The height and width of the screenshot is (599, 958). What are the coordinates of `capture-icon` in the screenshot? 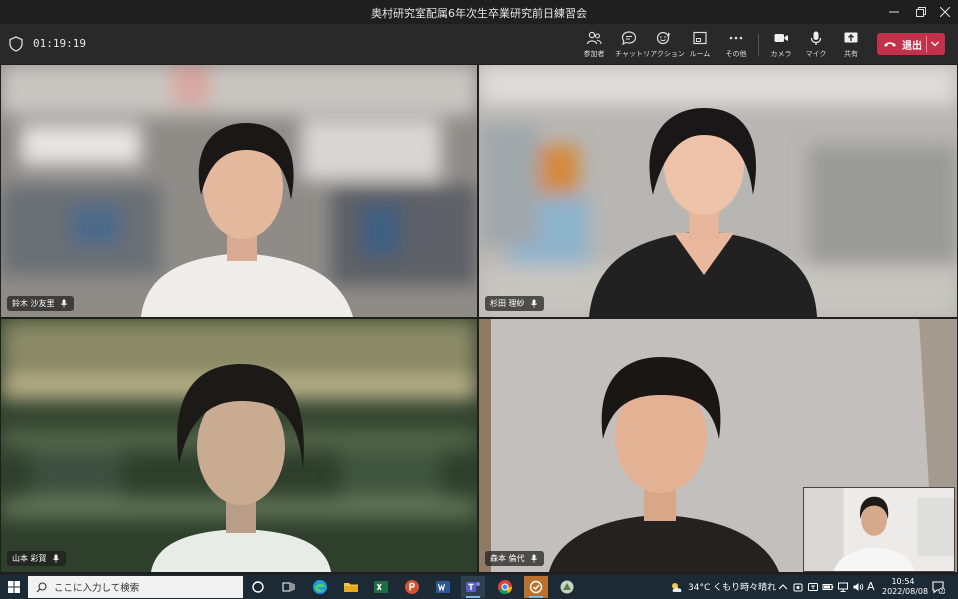 It's located at (536, 587).